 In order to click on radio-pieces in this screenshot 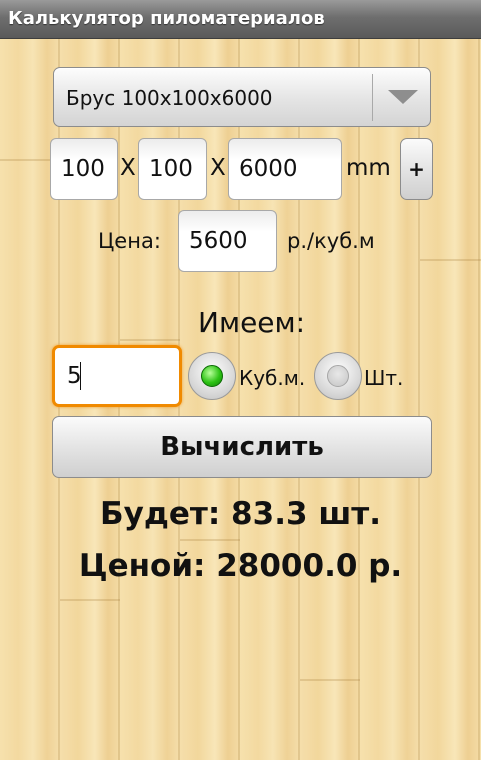, I will do `click(338, 376)`.